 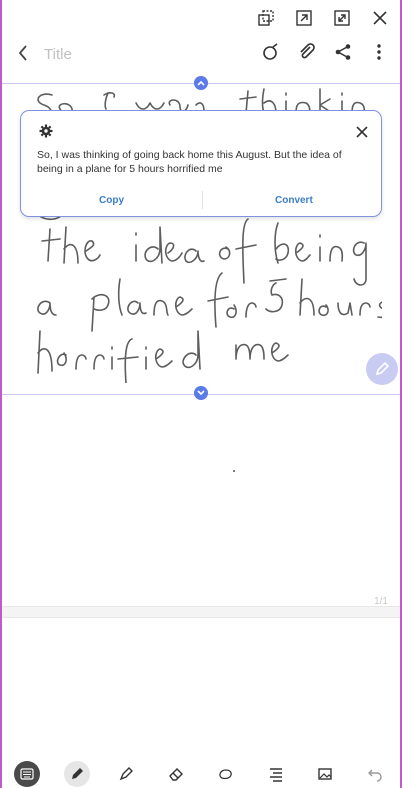 I want to click on image-icon, so click(x=325, y=774).